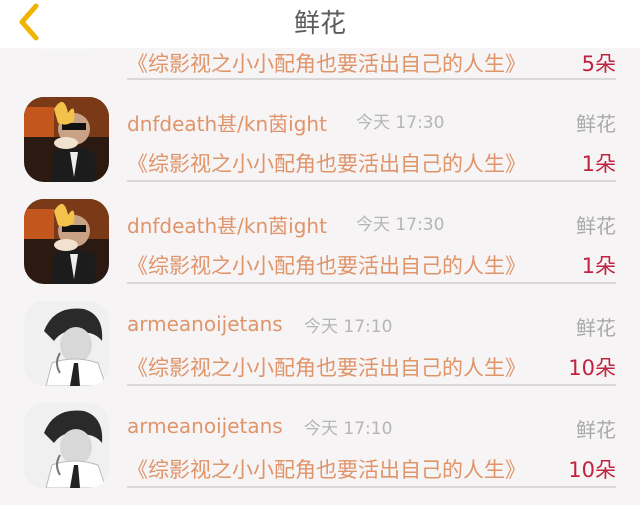 This screenshot has width=640, height=505. I want to click on flower-count: 5朵, so click(598, 64).